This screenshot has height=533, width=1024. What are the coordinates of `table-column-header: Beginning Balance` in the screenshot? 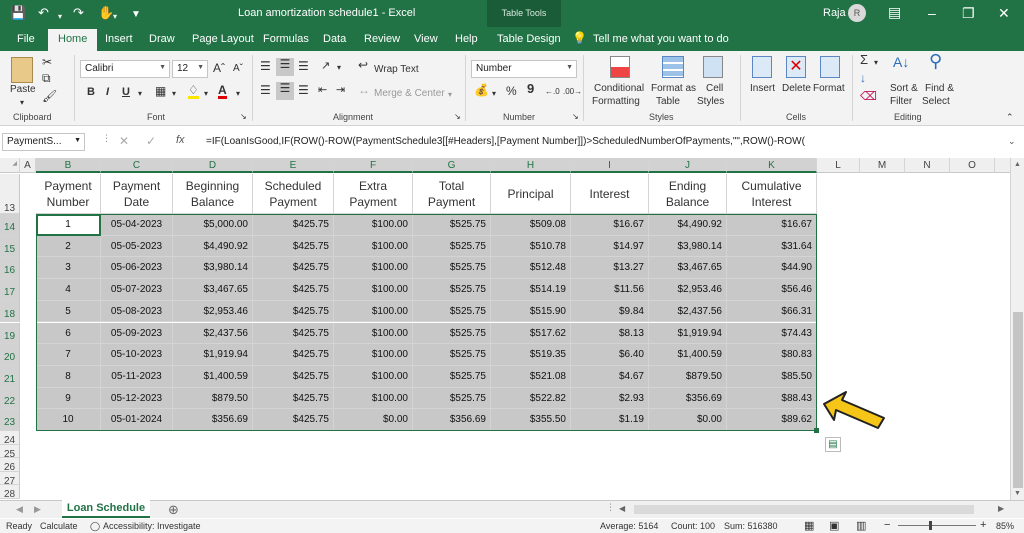 It's located at (213, 194).